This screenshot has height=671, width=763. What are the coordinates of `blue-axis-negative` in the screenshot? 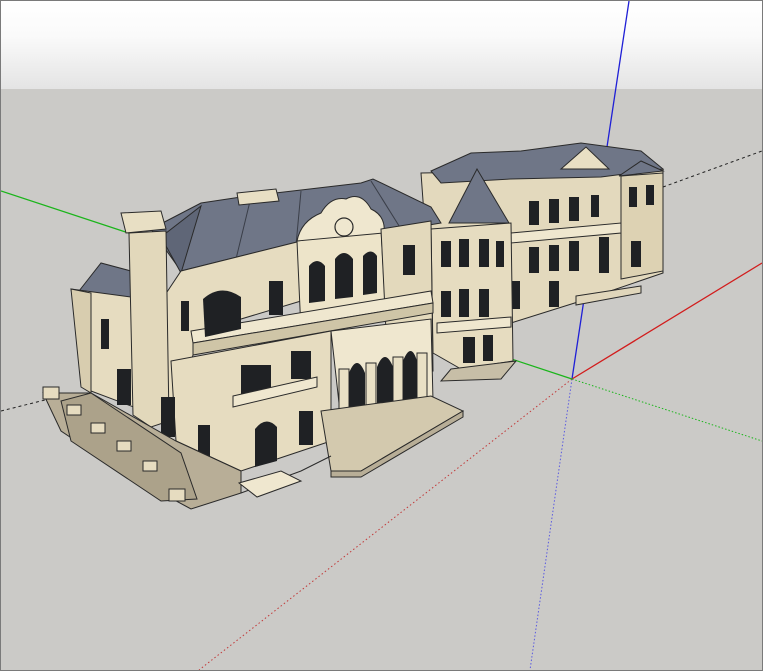 It's located at (551, 524).